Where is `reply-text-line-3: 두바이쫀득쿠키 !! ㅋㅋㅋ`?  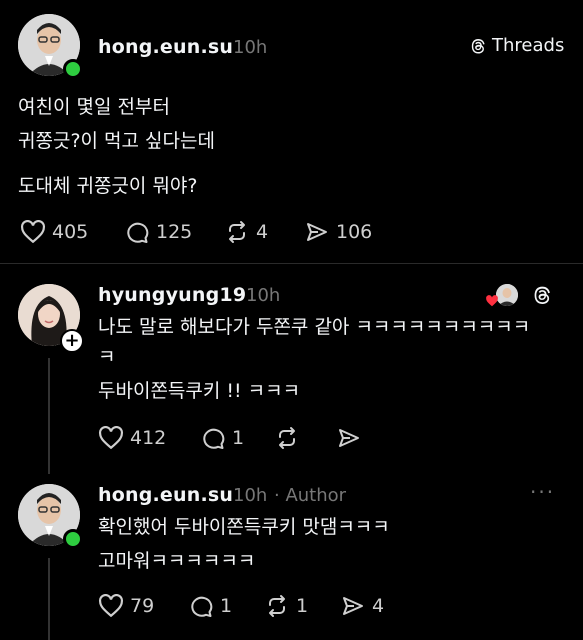 reply-text-line-3: 두바이쫀득쿠키 !! ㅋㅋㅋ is located at coordinates (199, 391).